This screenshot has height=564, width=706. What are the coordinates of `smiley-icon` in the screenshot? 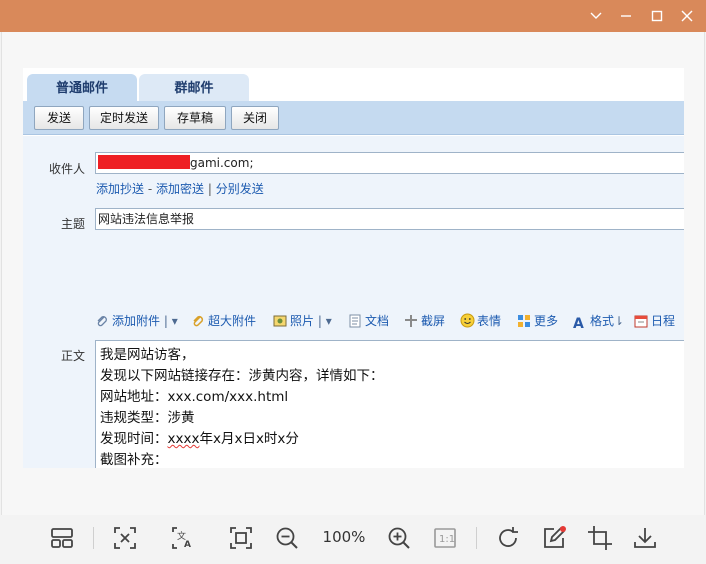 It's located at (467, 320).